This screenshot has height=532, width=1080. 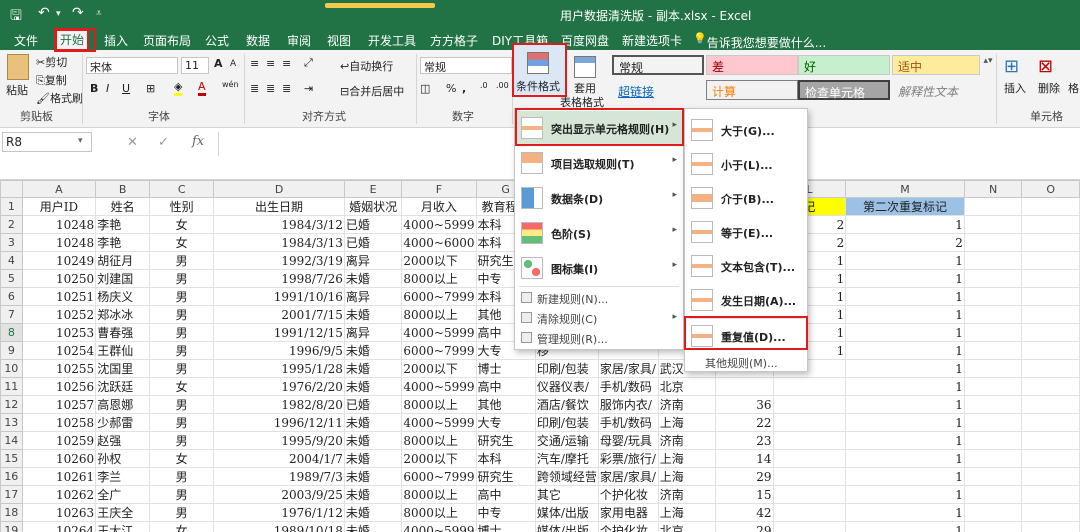 I want to click on cell: 北京, so click(x=687, y=526).